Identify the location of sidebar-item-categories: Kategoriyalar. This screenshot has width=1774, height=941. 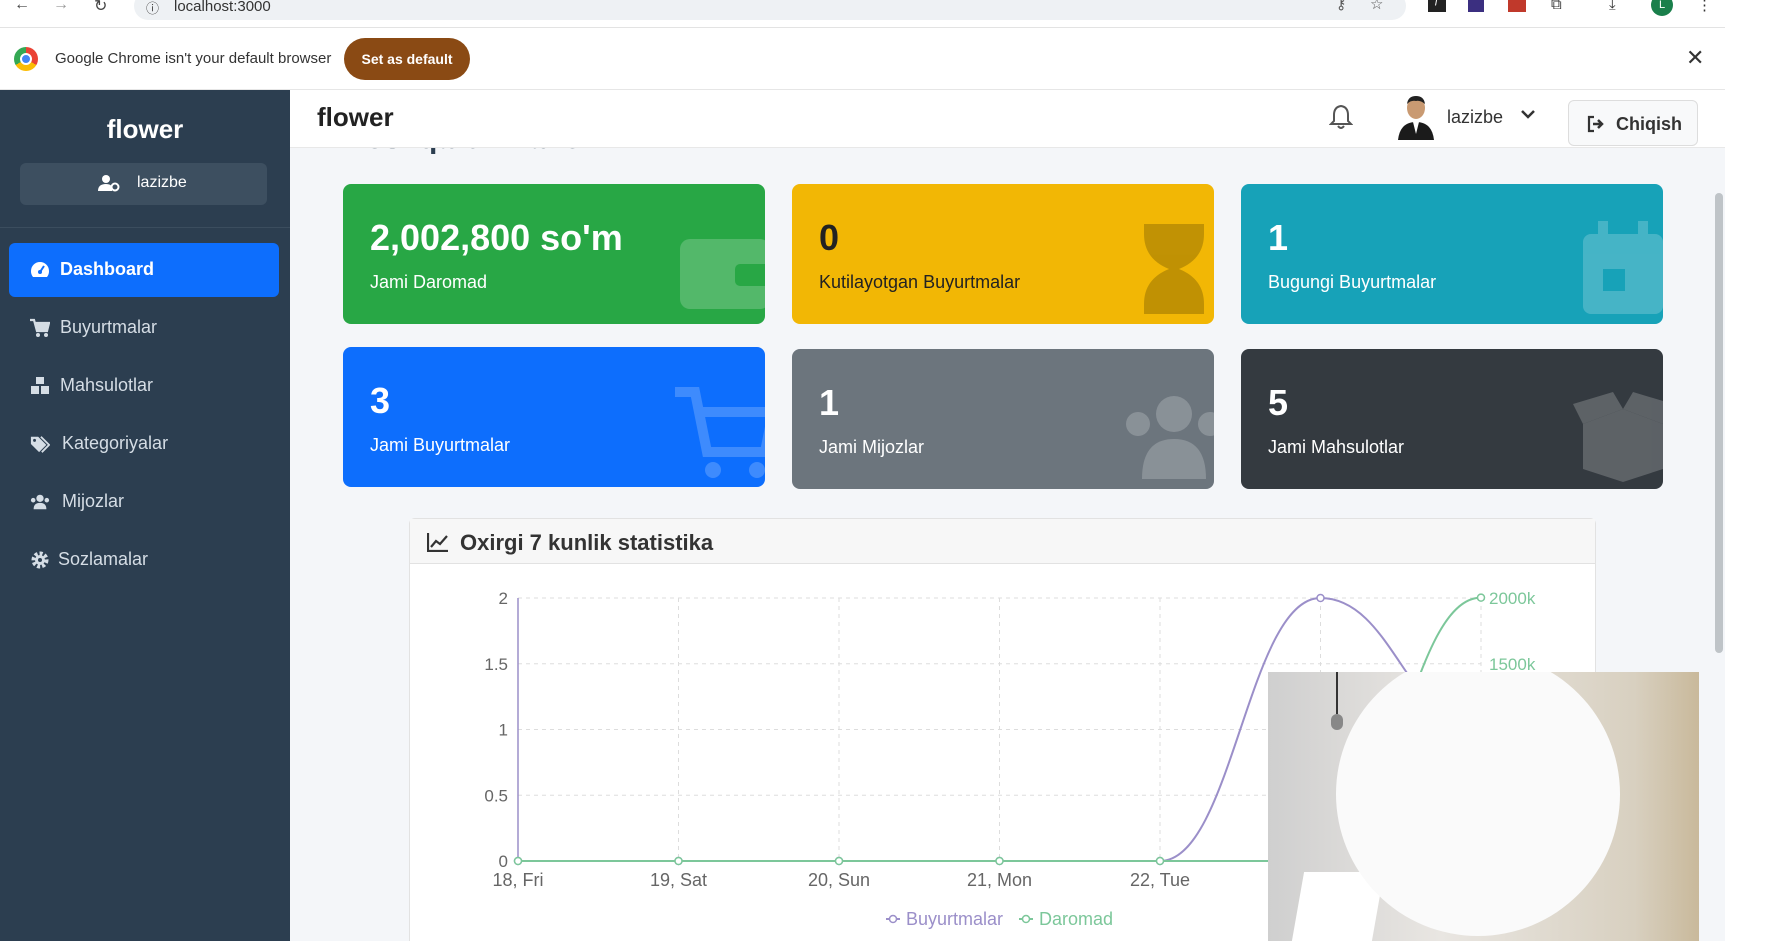
(144, 444).